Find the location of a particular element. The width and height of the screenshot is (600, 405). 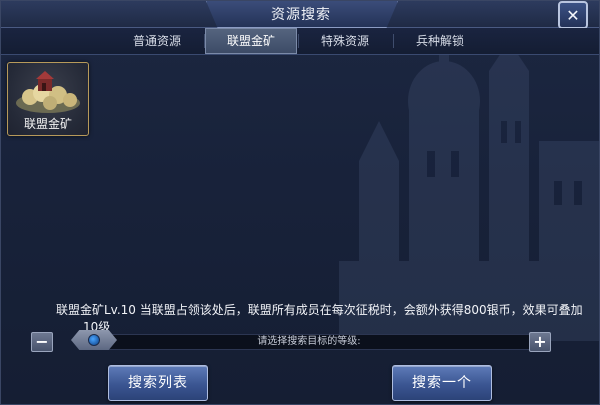

close-button: ✕ is located at coordinates (573, 15).